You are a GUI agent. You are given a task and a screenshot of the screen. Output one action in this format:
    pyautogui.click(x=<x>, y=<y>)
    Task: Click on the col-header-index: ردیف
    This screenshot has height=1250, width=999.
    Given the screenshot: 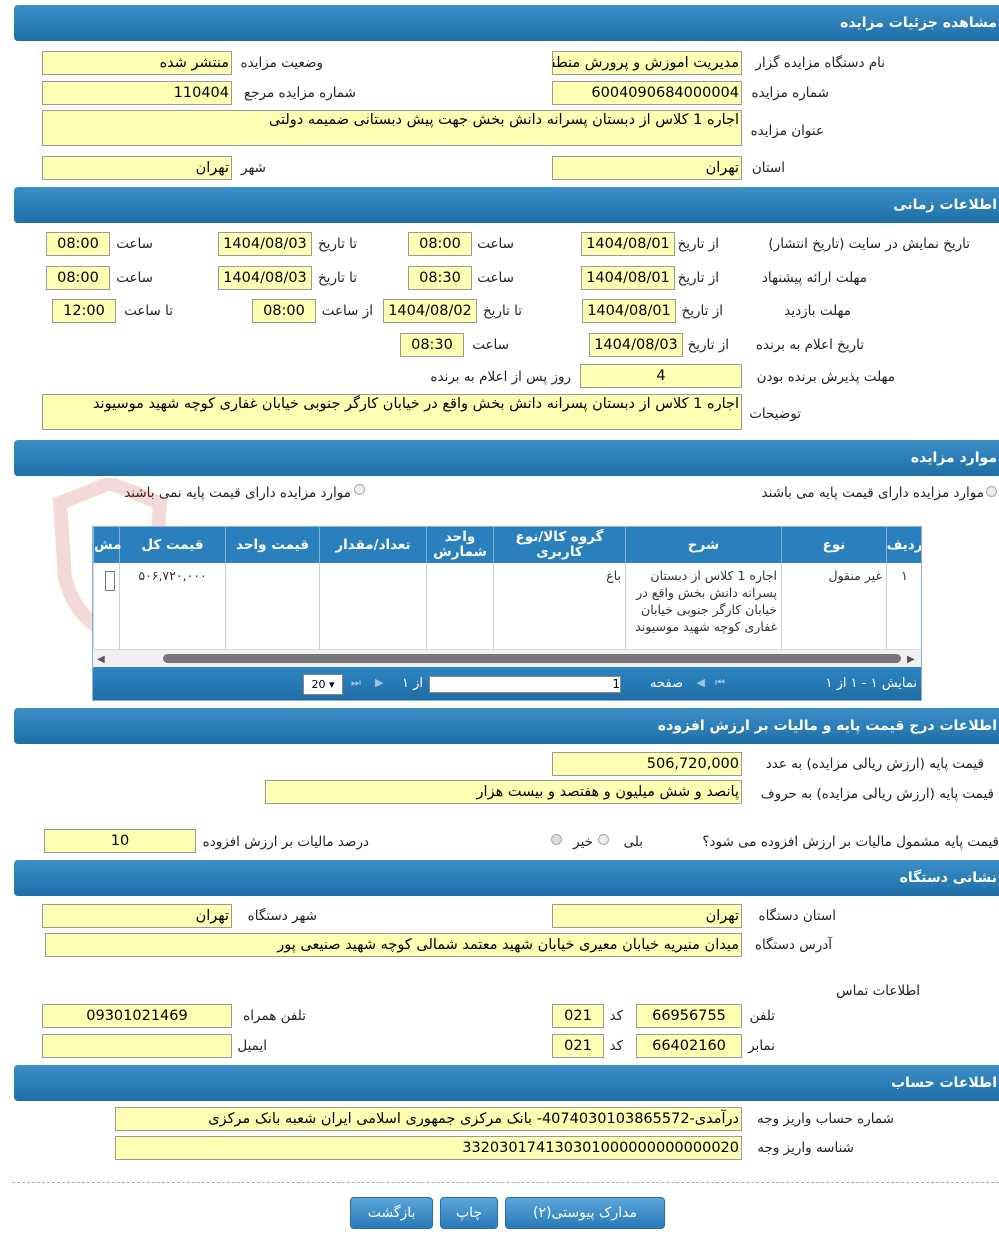 What is the action you would take?
    pyautogui.click(x=903, y=545)
    